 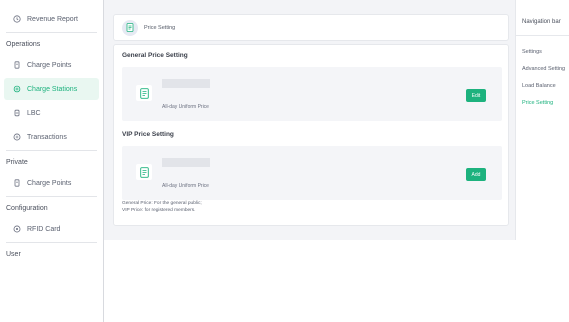 What do you see at coordinates (27, 208) in the screenshot?
I see `sidebar-section-configuration: Configuration` at bounding box center [27, 208].